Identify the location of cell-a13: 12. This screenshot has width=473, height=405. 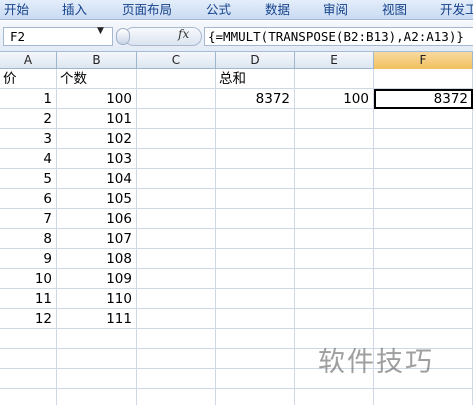
(28, 319).